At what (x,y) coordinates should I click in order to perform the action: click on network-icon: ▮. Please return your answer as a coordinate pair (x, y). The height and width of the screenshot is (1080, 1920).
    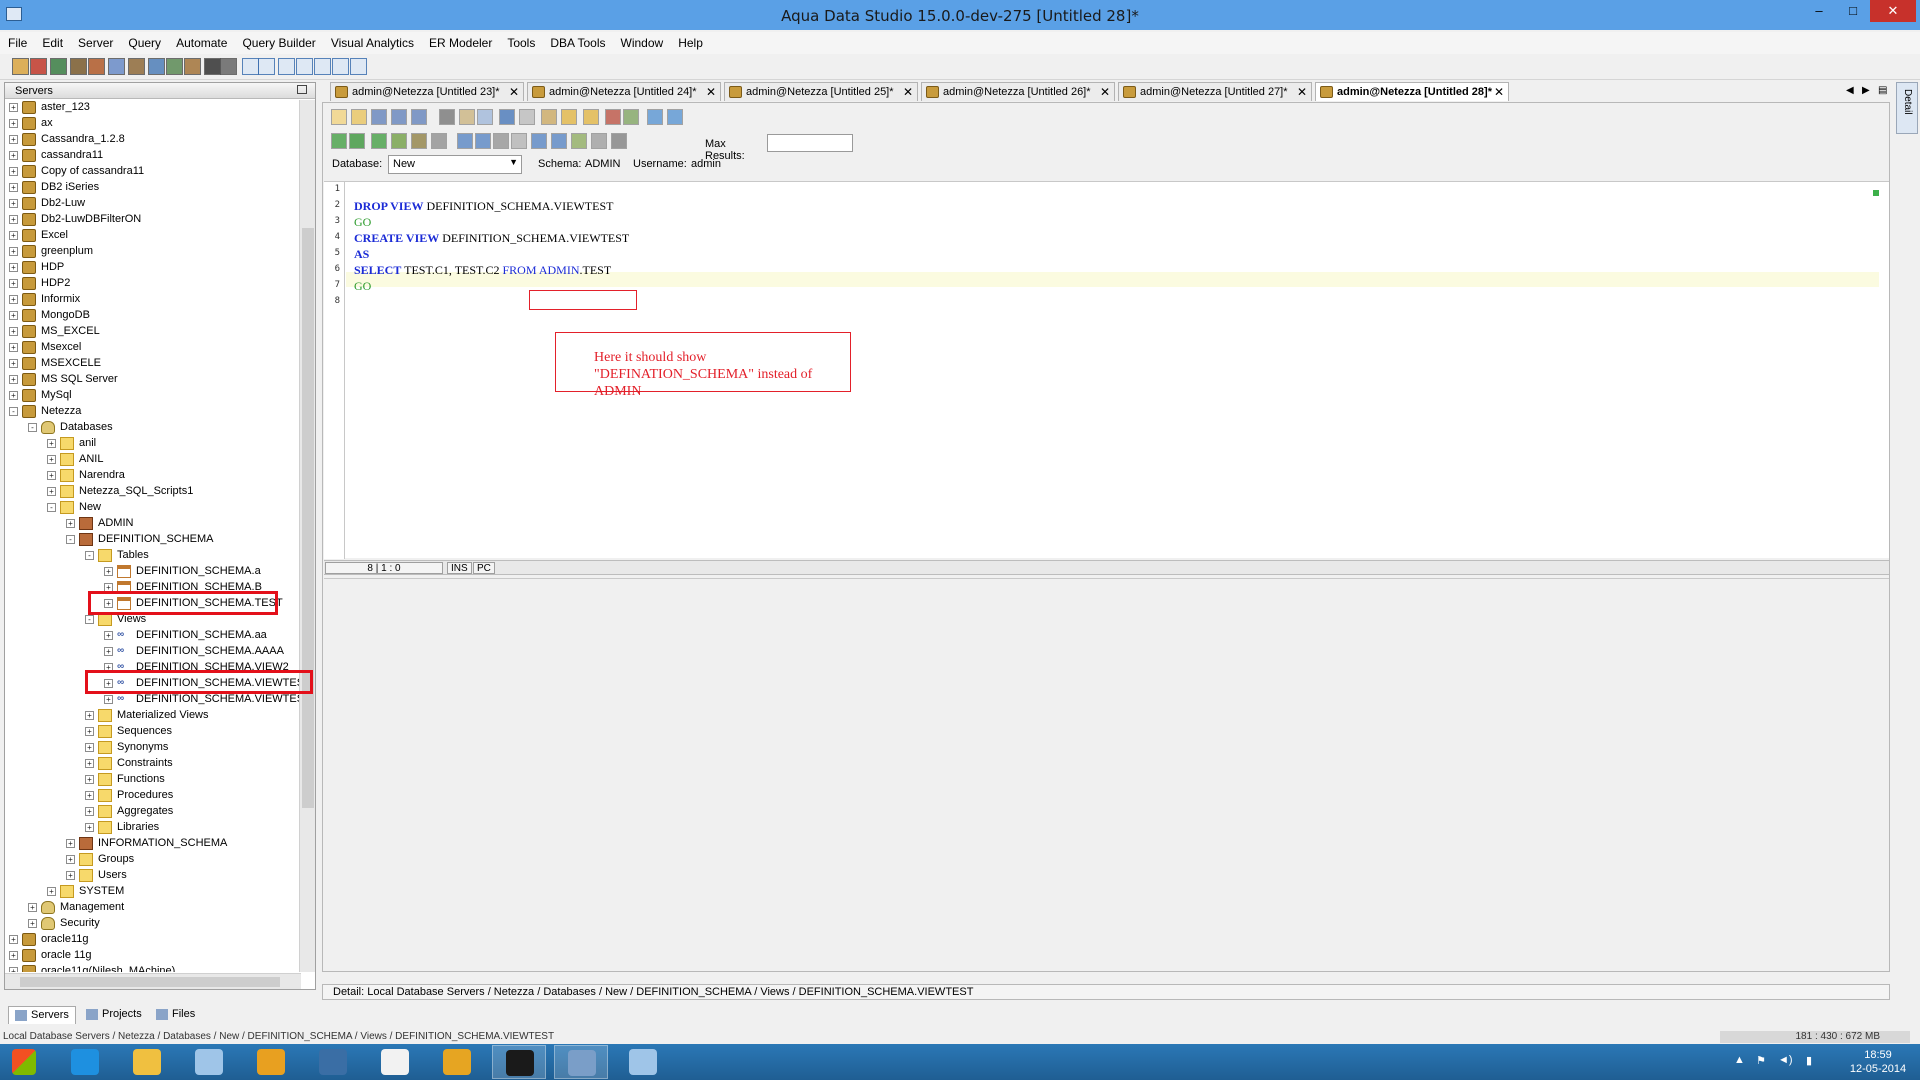
    Looking at the image, I should click on (1809, 1060).